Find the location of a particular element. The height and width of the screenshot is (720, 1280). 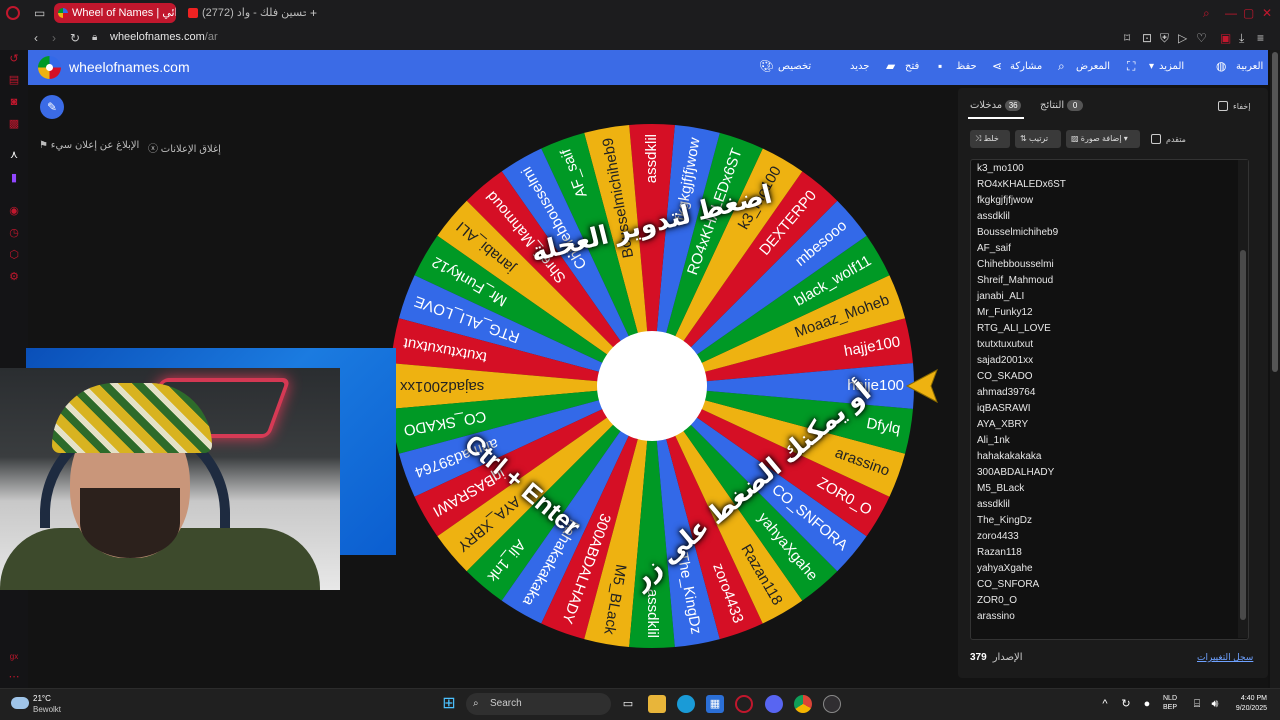

nav-new: جديد is located at coordinates (859, 66).